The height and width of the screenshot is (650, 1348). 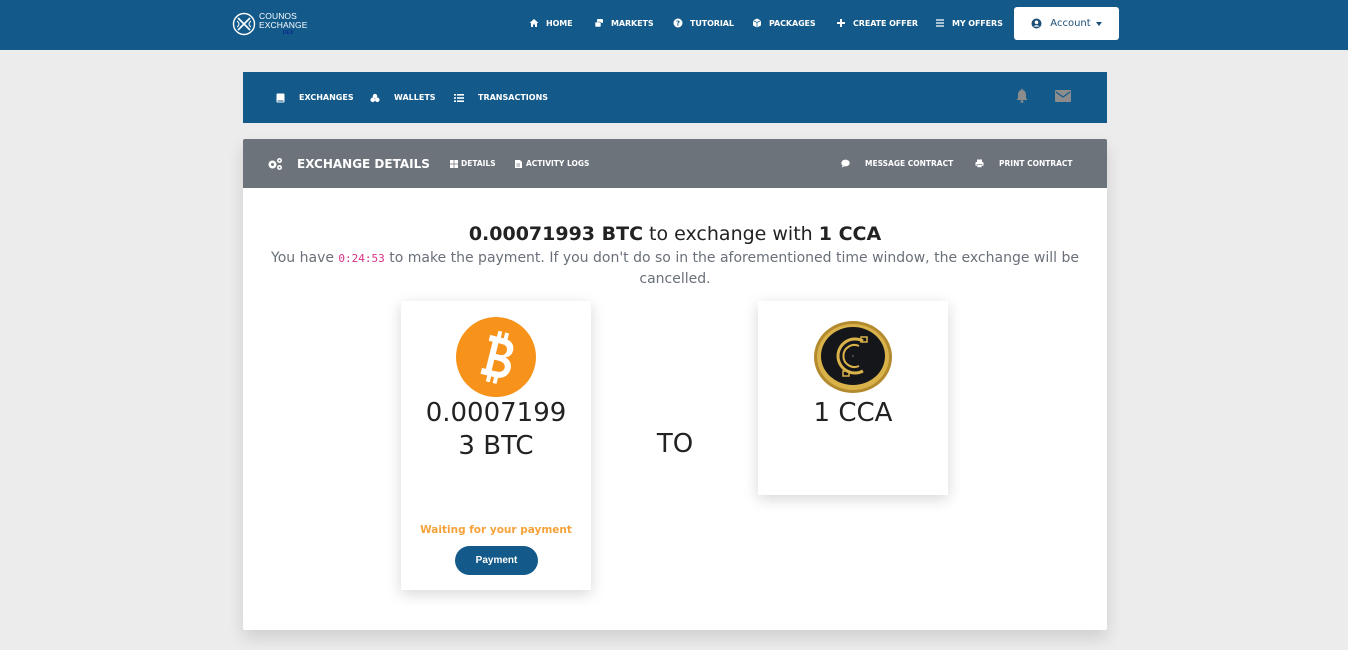 I want to click on question-circle-icon: ?, so click(x=678, y=23).